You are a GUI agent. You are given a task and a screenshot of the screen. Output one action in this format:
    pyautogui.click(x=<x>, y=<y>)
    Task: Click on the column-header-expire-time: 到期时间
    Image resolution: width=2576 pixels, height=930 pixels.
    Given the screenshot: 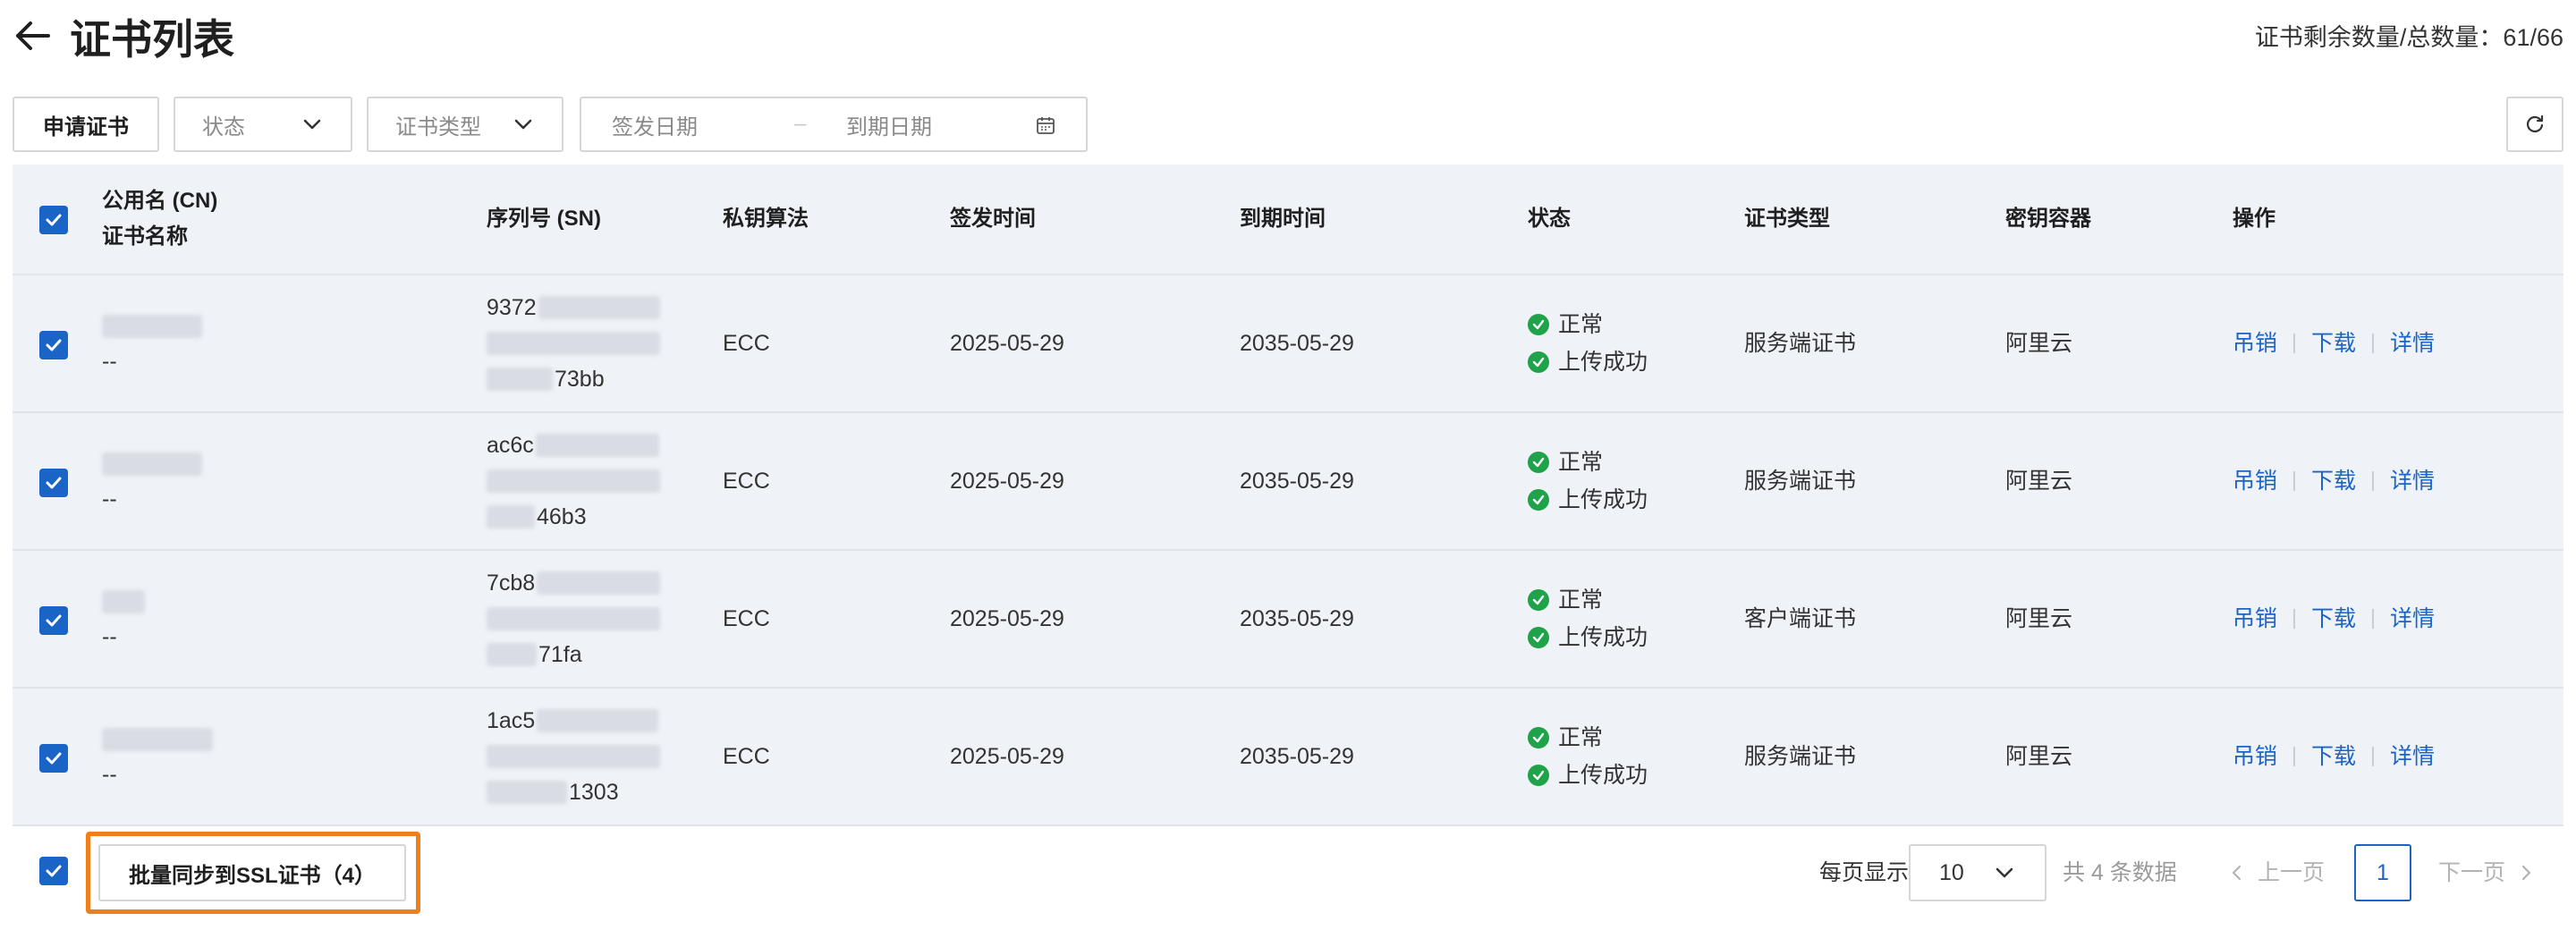 What is the action you would take?
    pyautogui.click(x=1283, y=219)
    